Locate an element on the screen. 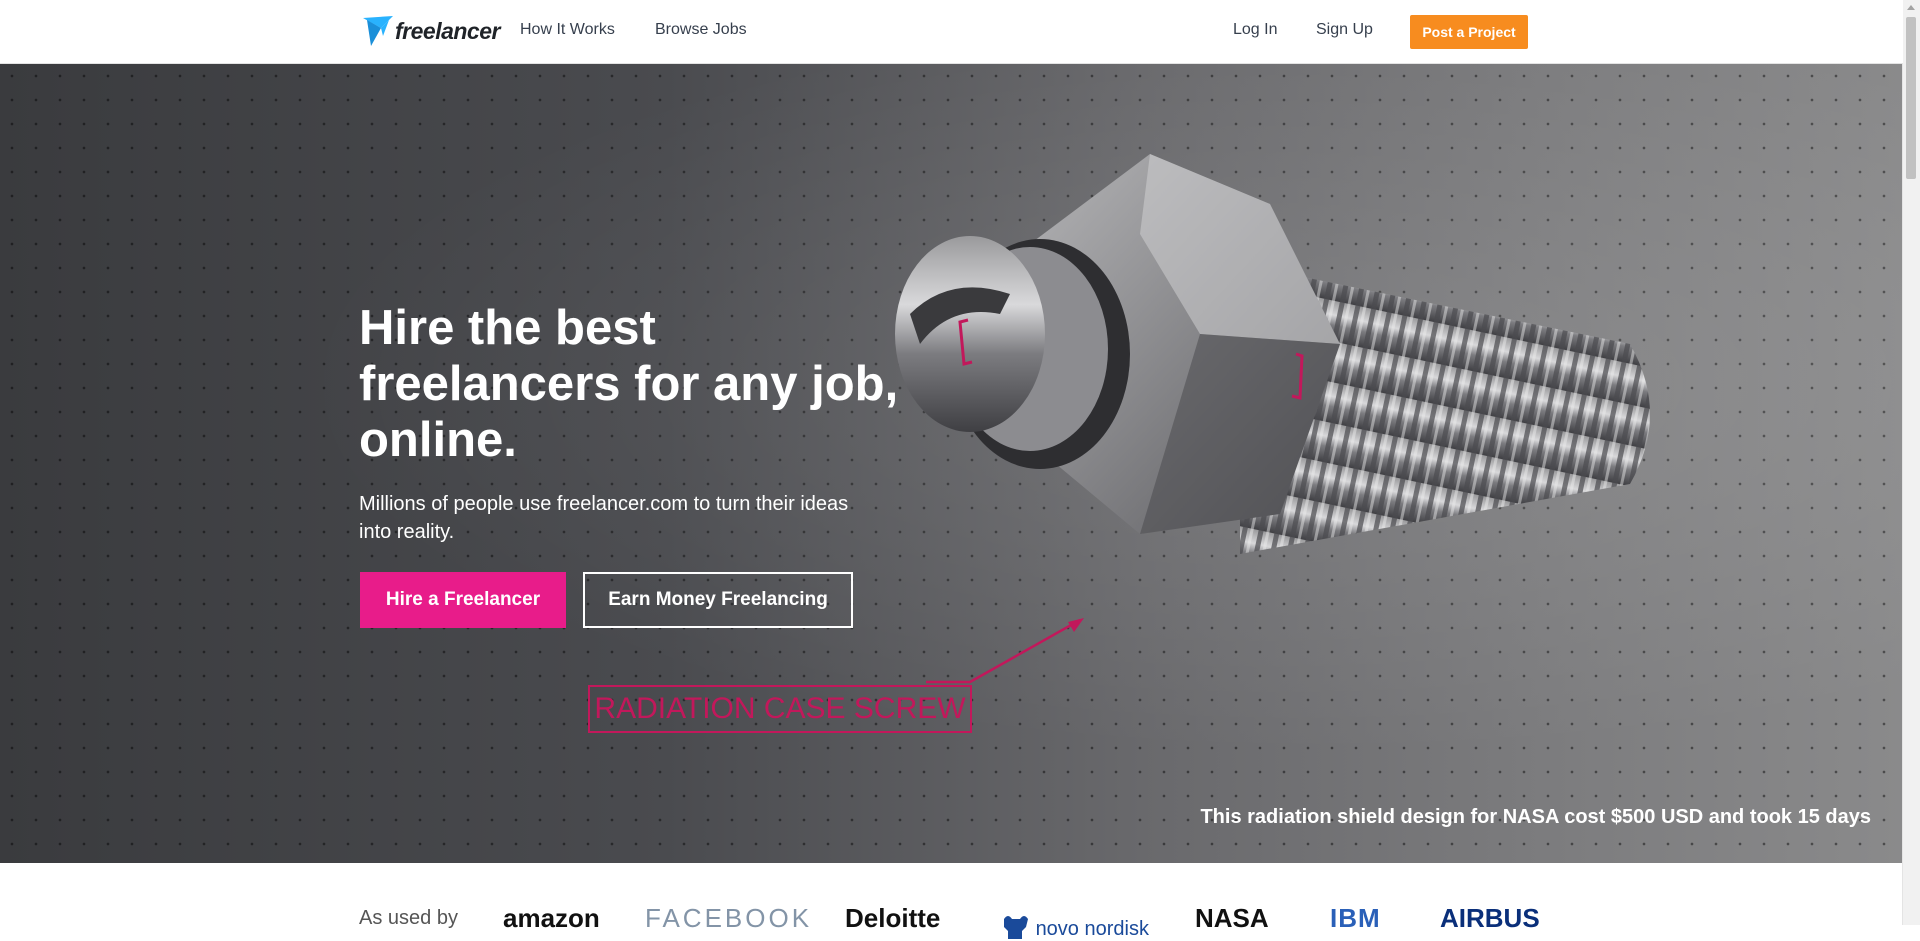  nav-how-it-works: How It Works is located at coordinates (567, 30).